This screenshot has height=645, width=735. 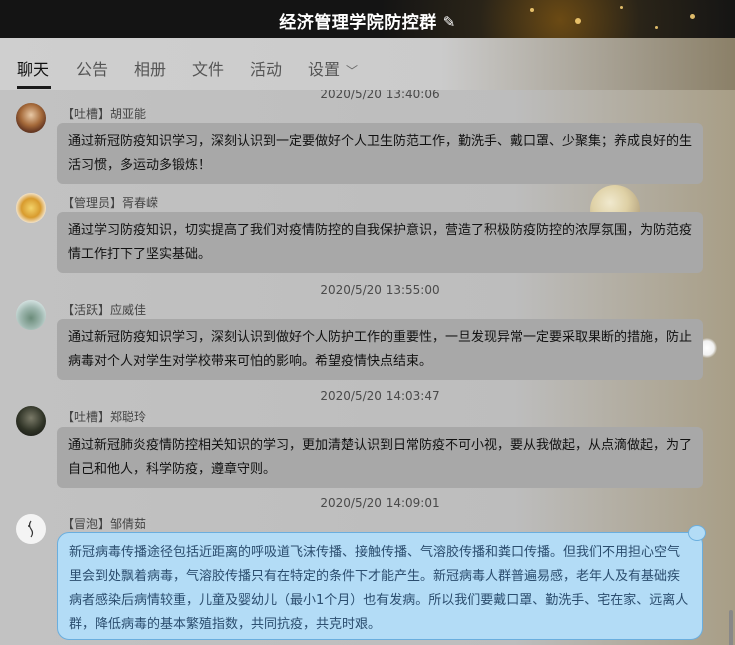 What do you see at coordinates (380, 503) in the screenshot?
I see `message-timestamp: 2020/5/20 14:09:01` at bounding box center [380, 503].